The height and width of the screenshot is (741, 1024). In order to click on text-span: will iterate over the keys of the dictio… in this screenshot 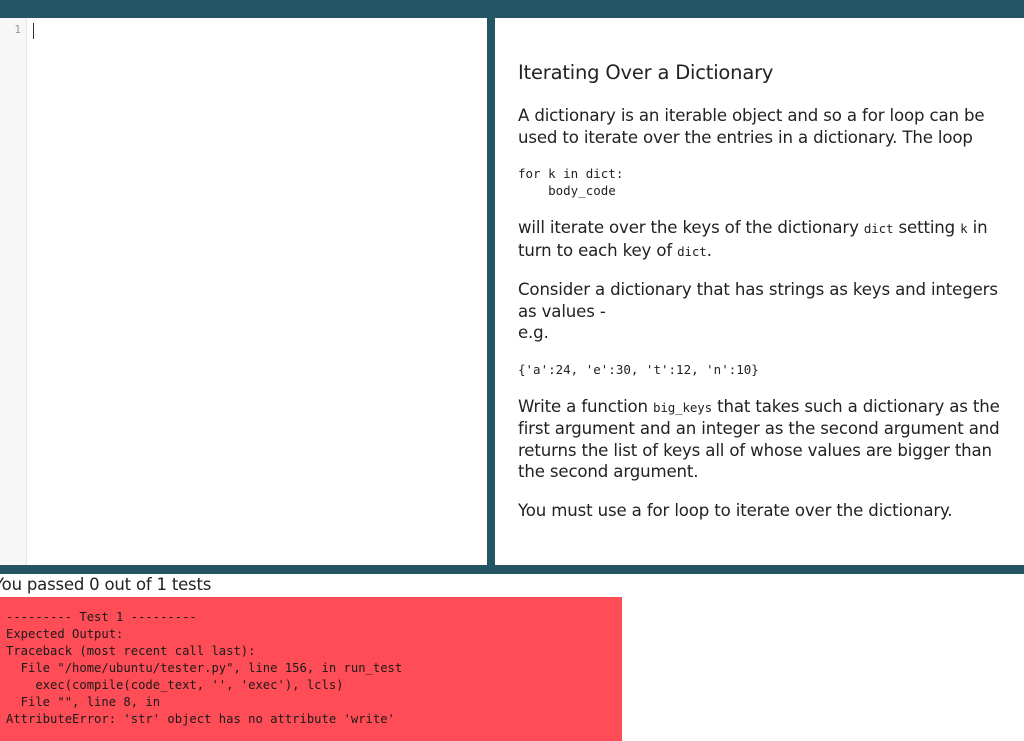, I will do `click(691, 227)`.